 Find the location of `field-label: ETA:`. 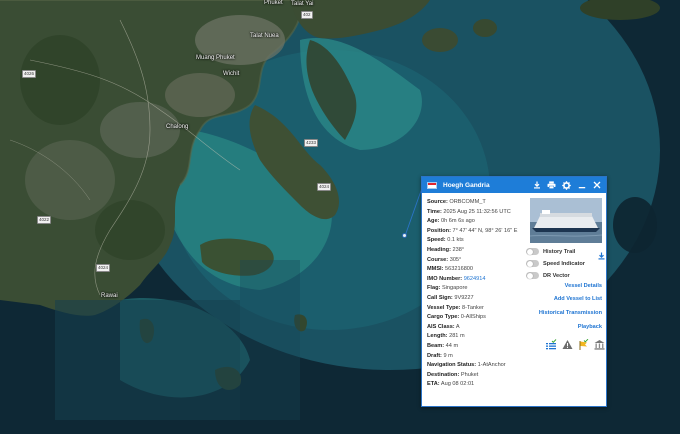

field-label: ETA: is located at coordinates (433, 384).